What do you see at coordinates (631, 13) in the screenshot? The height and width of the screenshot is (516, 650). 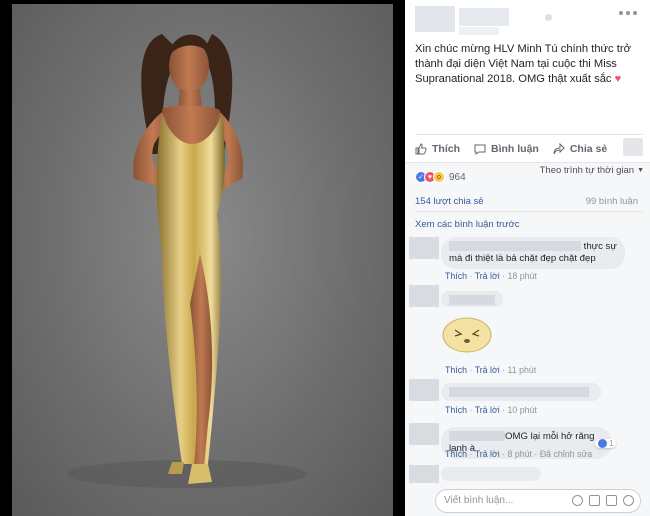 I see `more-options-icon` at bounding box center [631, 13].